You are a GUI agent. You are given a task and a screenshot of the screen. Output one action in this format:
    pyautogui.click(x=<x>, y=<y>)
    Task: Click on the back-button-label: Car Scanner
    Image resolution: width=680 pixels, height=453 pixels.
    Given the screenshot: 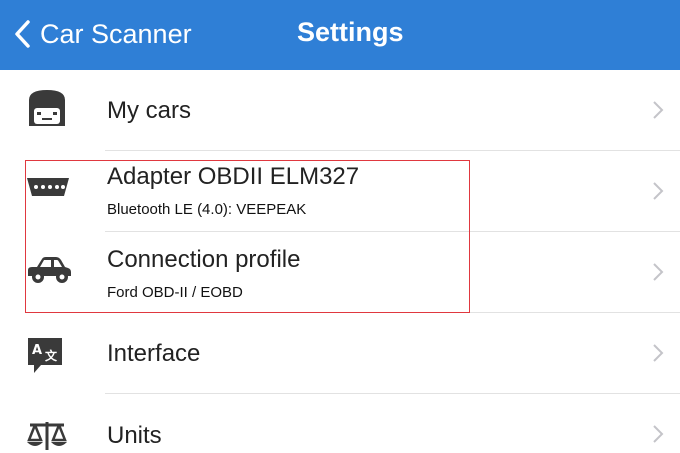 What is the action you would take?
    pyautogui.click(x=116, y=33)
    